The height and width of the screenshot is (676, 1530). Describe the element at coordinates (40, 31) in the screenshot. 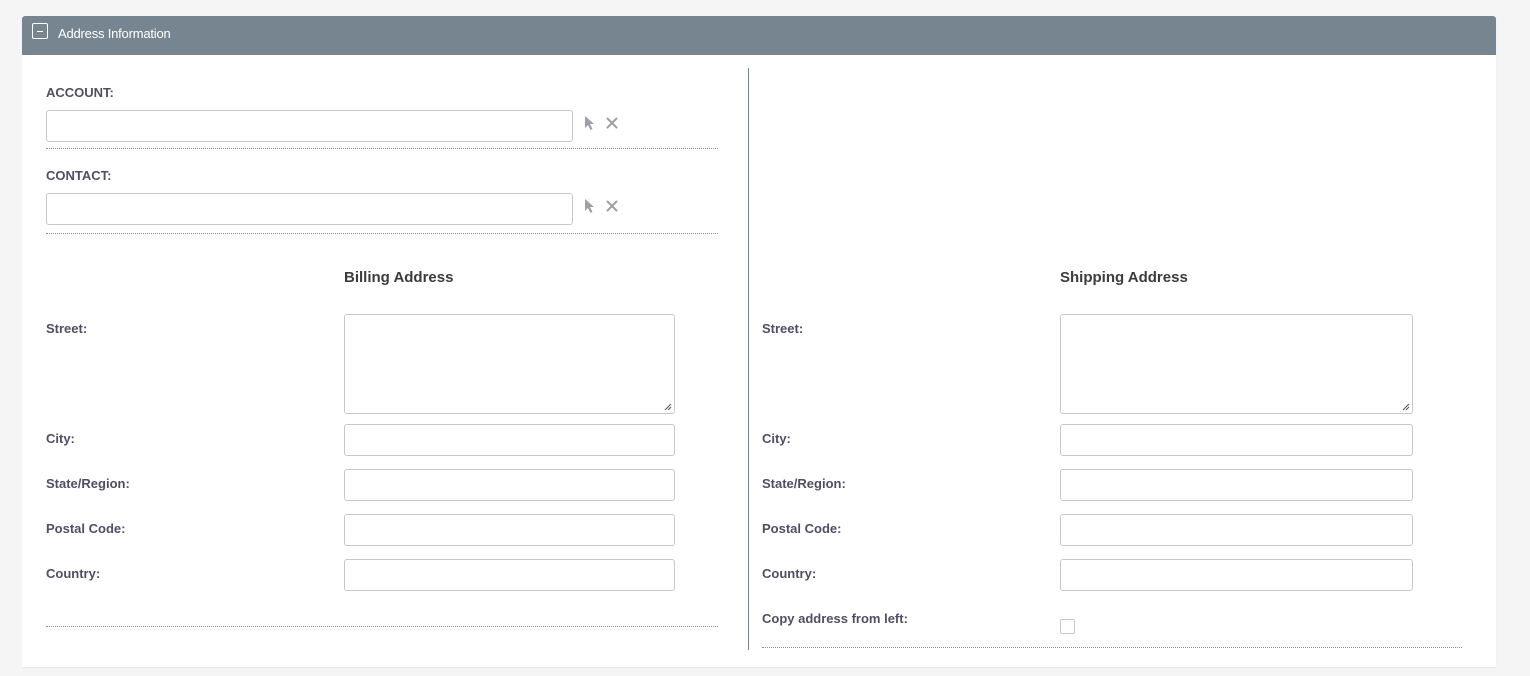

I see `minus-box-icon` at that location.